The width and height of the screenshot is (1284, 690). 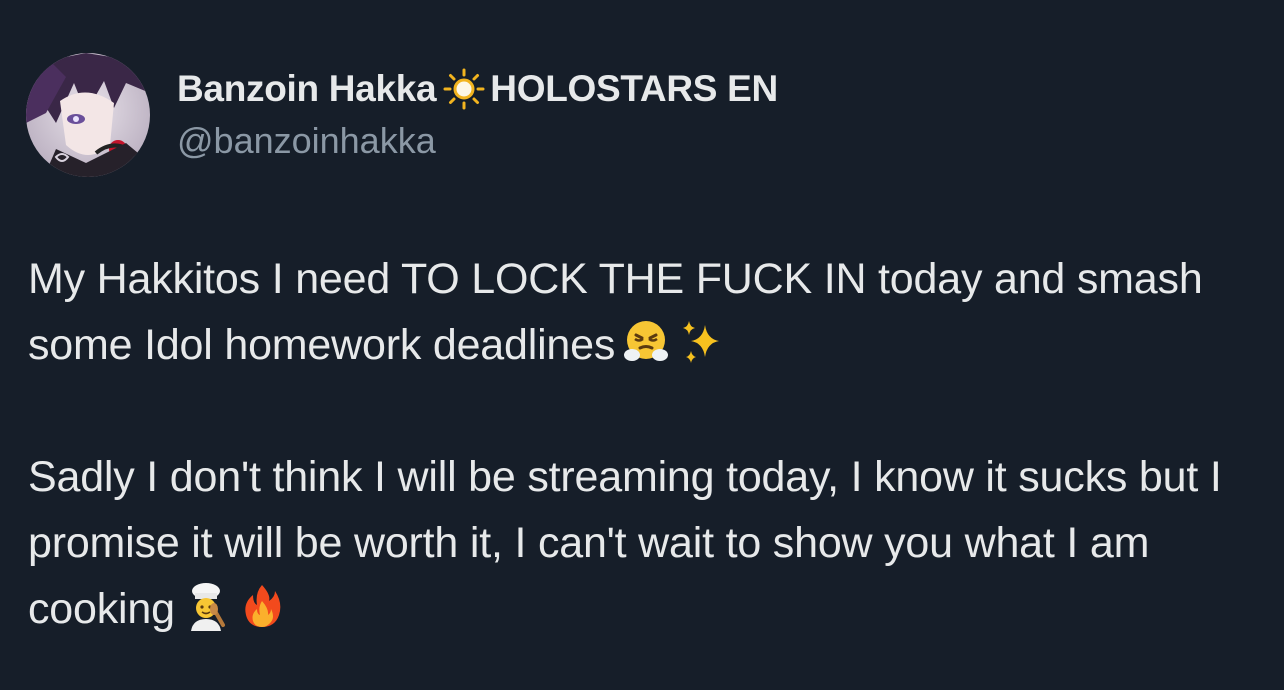 What do you see at coordinates (262, 606) in the screenshot?
I see `fire-icon` at bounding box center [262, 606].